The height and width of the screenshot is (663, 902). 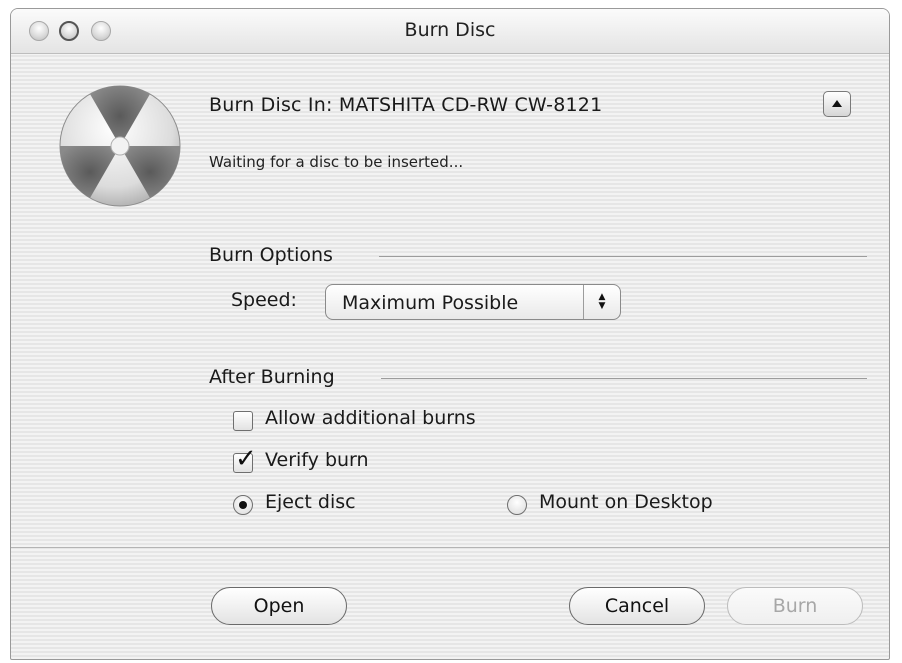 What do you see at coordinates (430, 303) in the screenshot?
I see `speed-value: Maximum Possible` at bounding box center [430, 303].